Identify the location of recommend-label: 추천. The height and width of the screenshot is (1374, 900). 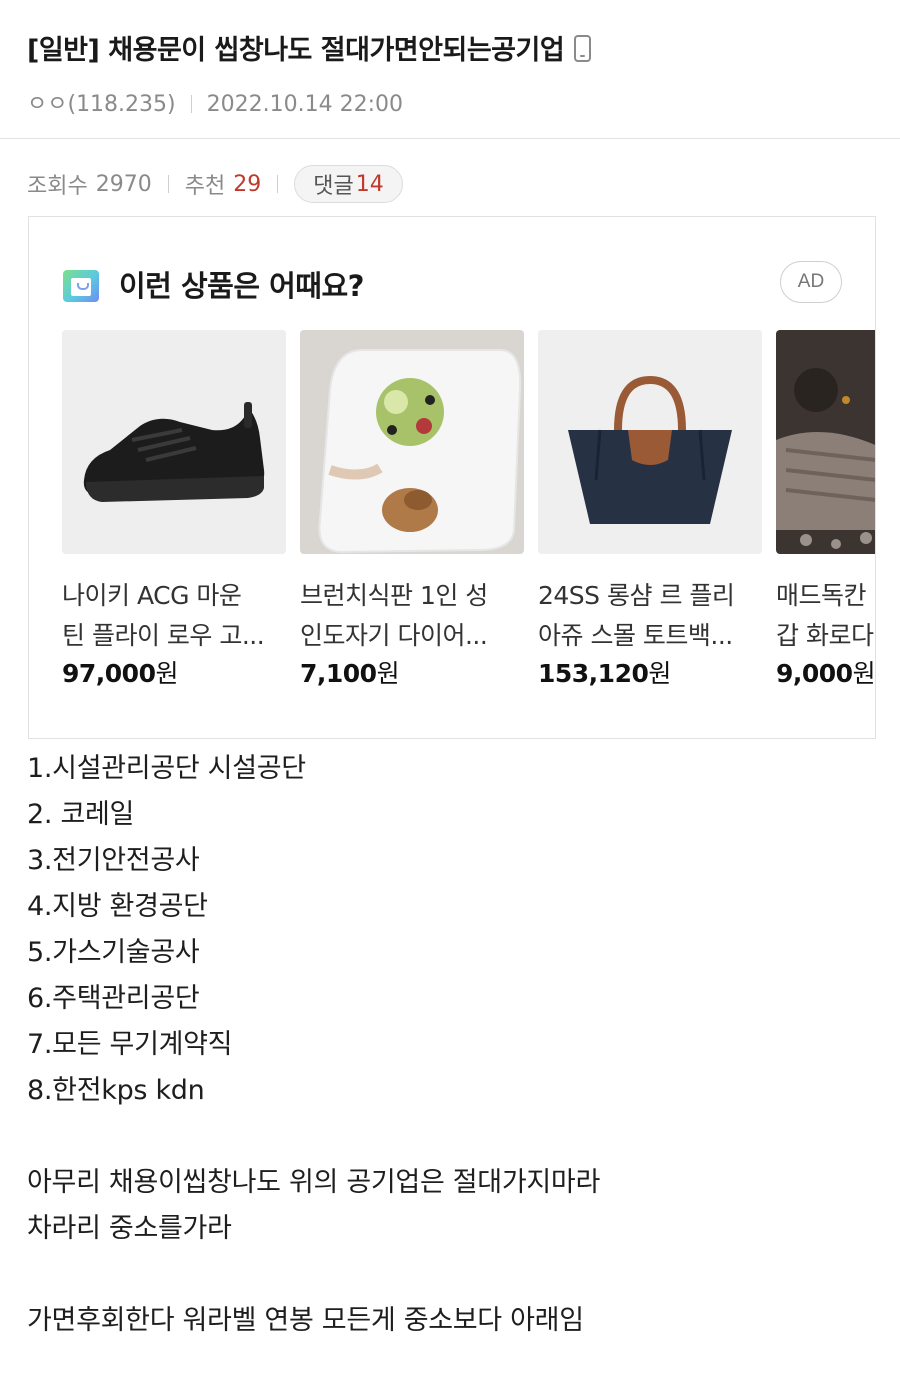
(205, 186).